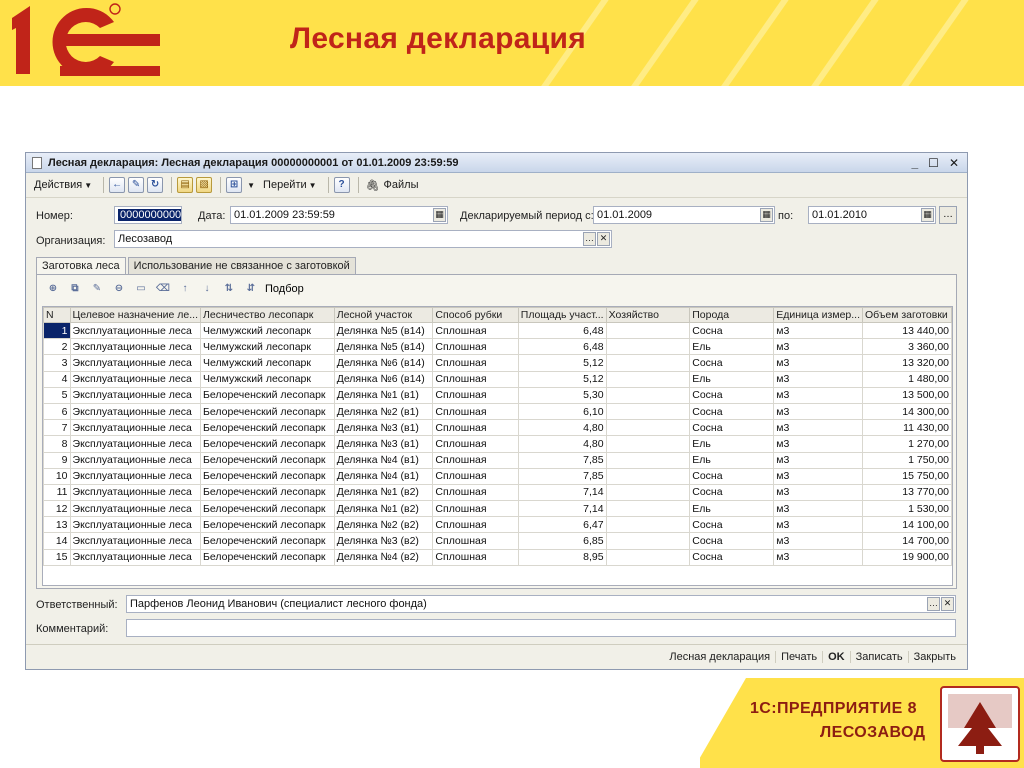 This screenshot has height=768, width=1024. Describe the element at coordinates (880, 657) in the screenshot. I see `save-button: Записать` at that location.